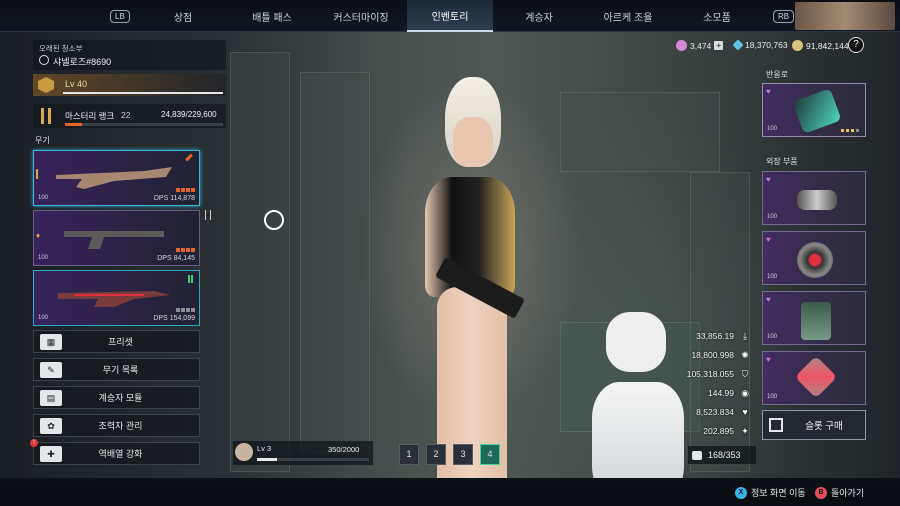 This screenshot has width=900, height=506. What do you see at coordinates (628, 16) in the screenshot?
I see `tab-arche-tuning: 아르케 조율` at bounding box center [628, 16].